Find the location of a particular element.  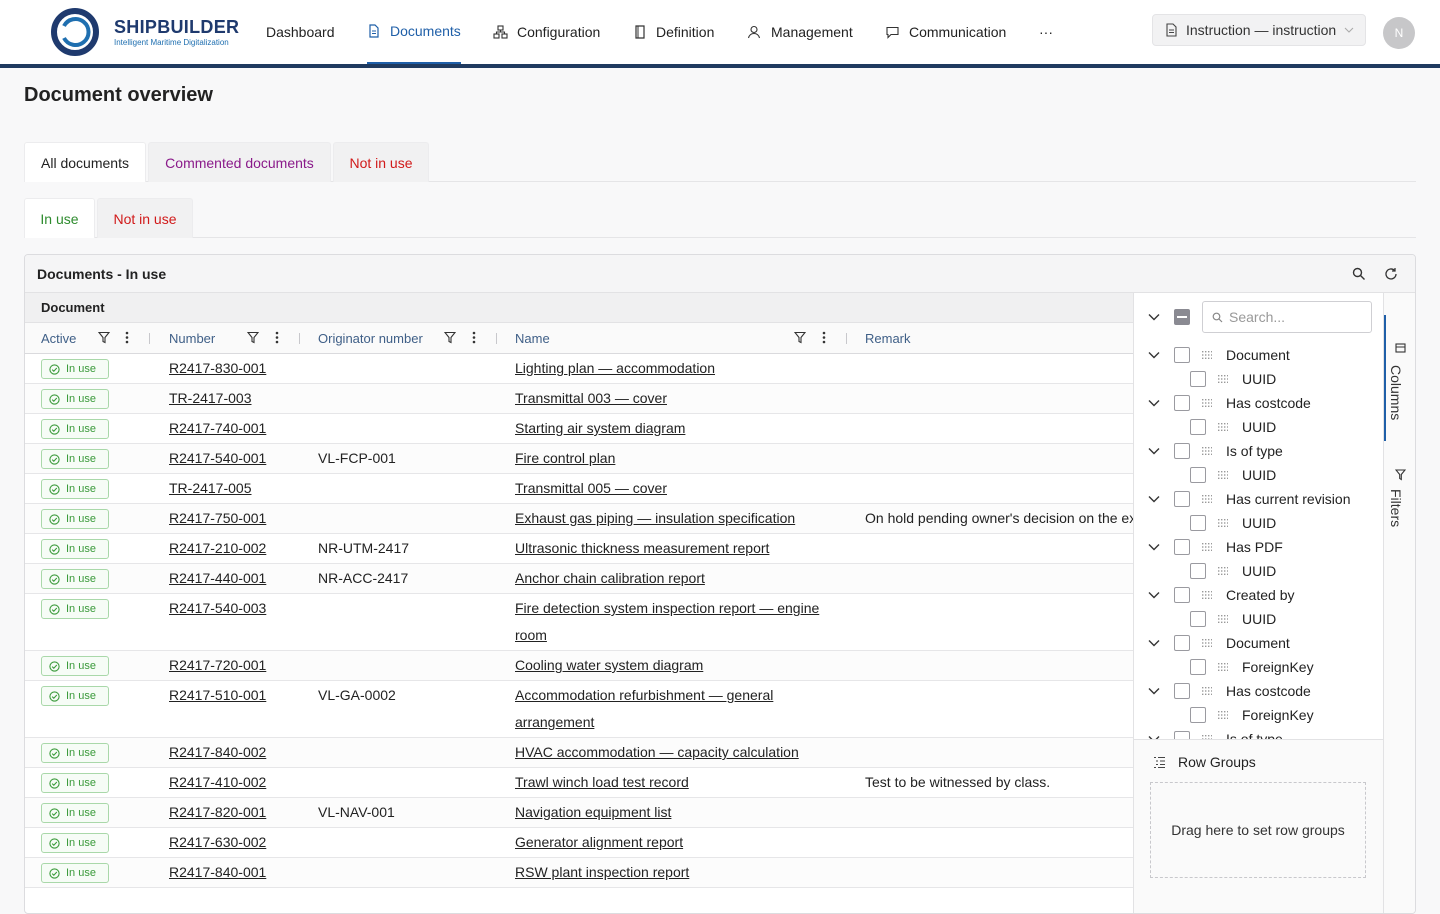

column-group-item: Has costcode is located at coordinates (1229, 691).